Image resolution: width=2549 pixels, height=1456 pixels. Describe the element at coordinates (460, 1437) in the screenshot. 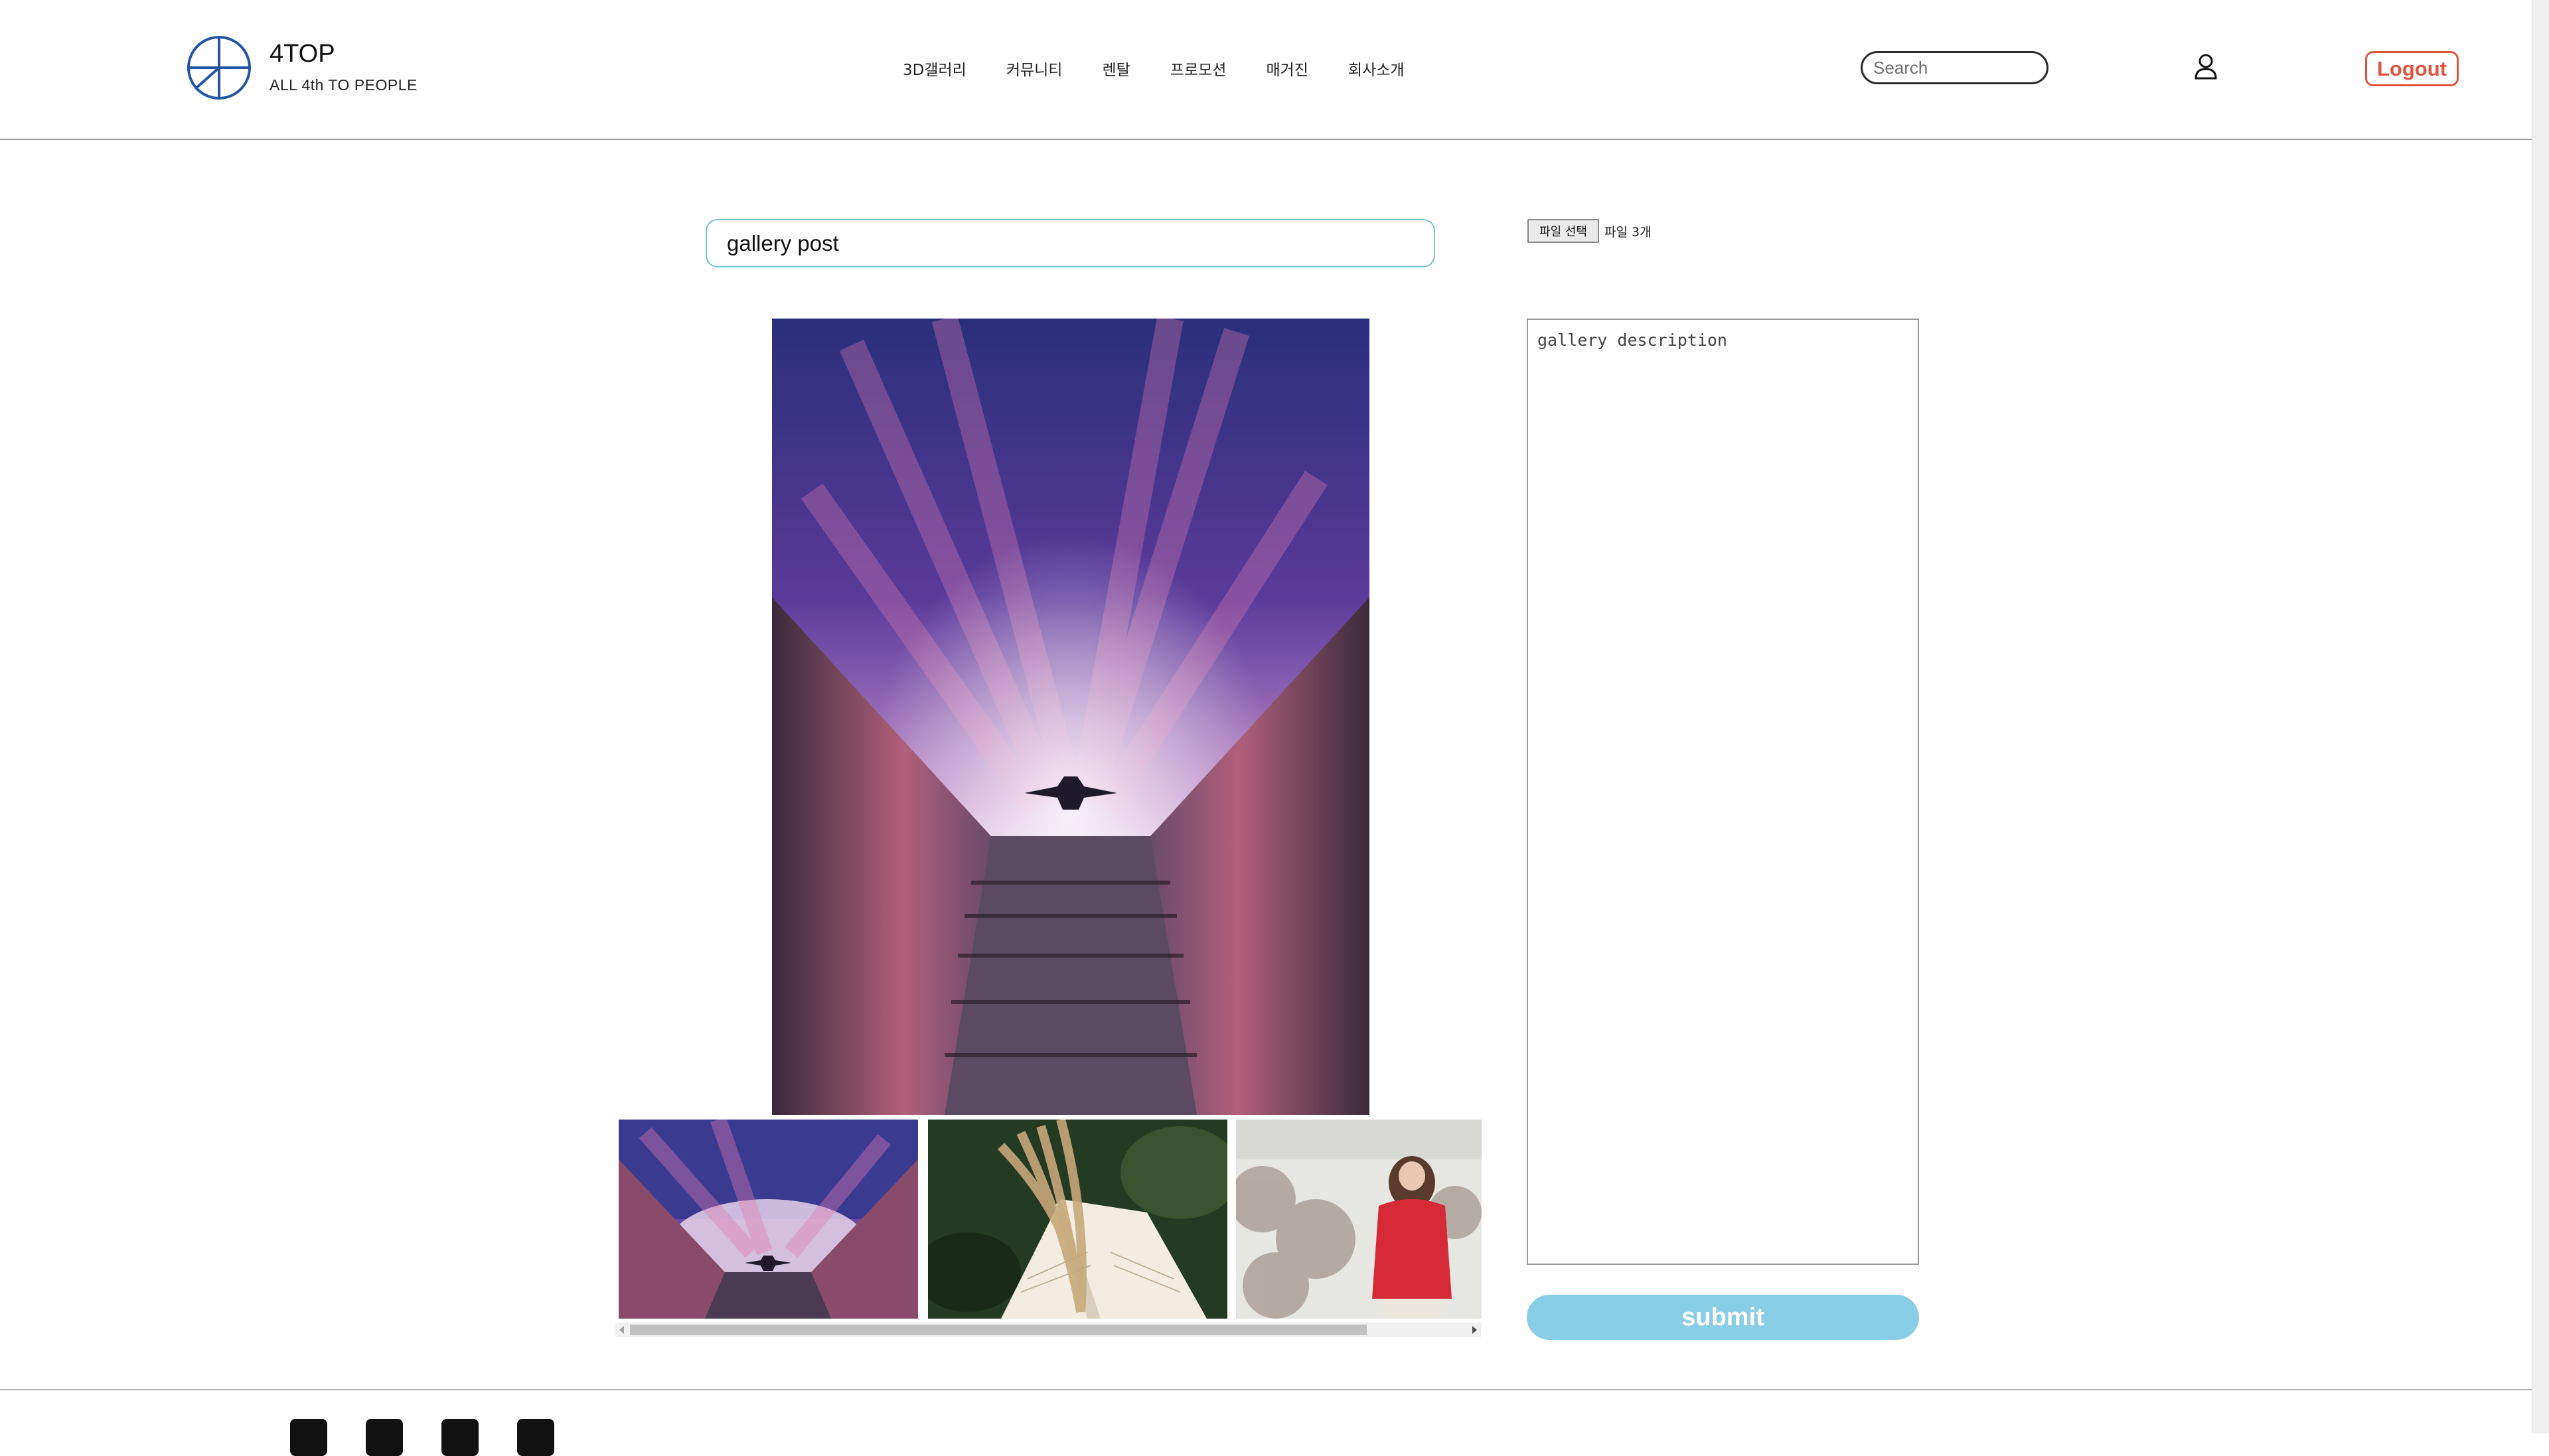

I see `twitter-icon` at that location.